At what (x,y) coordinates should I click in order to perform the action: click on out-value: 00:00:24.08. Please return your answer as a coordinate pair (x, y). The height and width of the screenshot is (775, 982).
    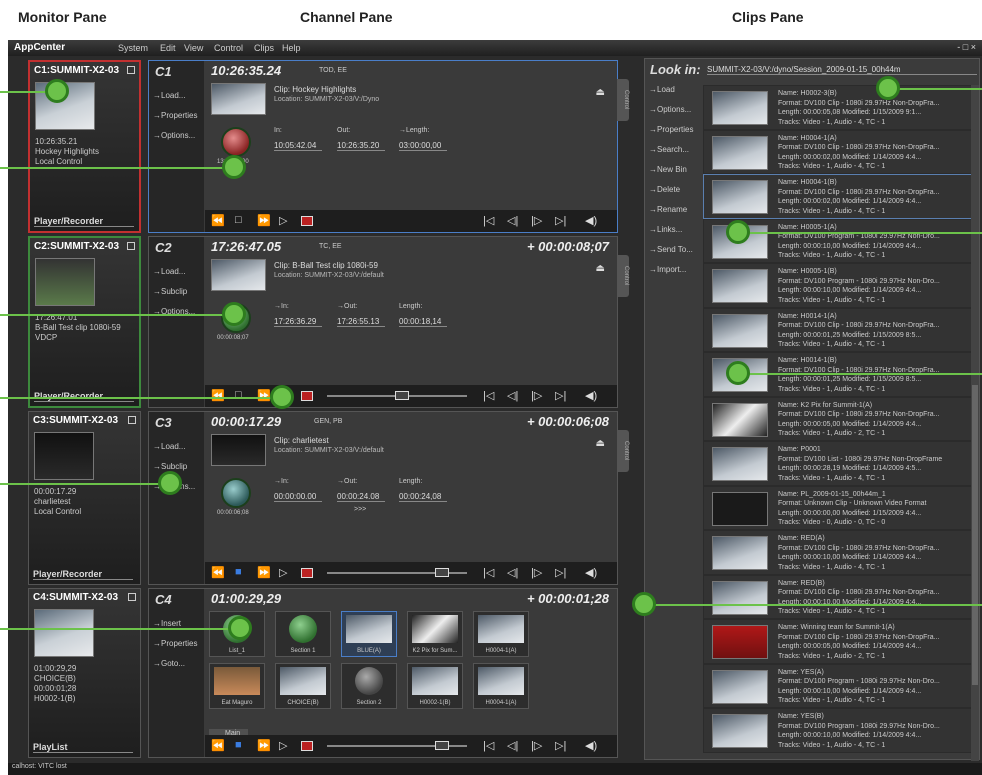
    Looking at the image, I should click on (361, 497).